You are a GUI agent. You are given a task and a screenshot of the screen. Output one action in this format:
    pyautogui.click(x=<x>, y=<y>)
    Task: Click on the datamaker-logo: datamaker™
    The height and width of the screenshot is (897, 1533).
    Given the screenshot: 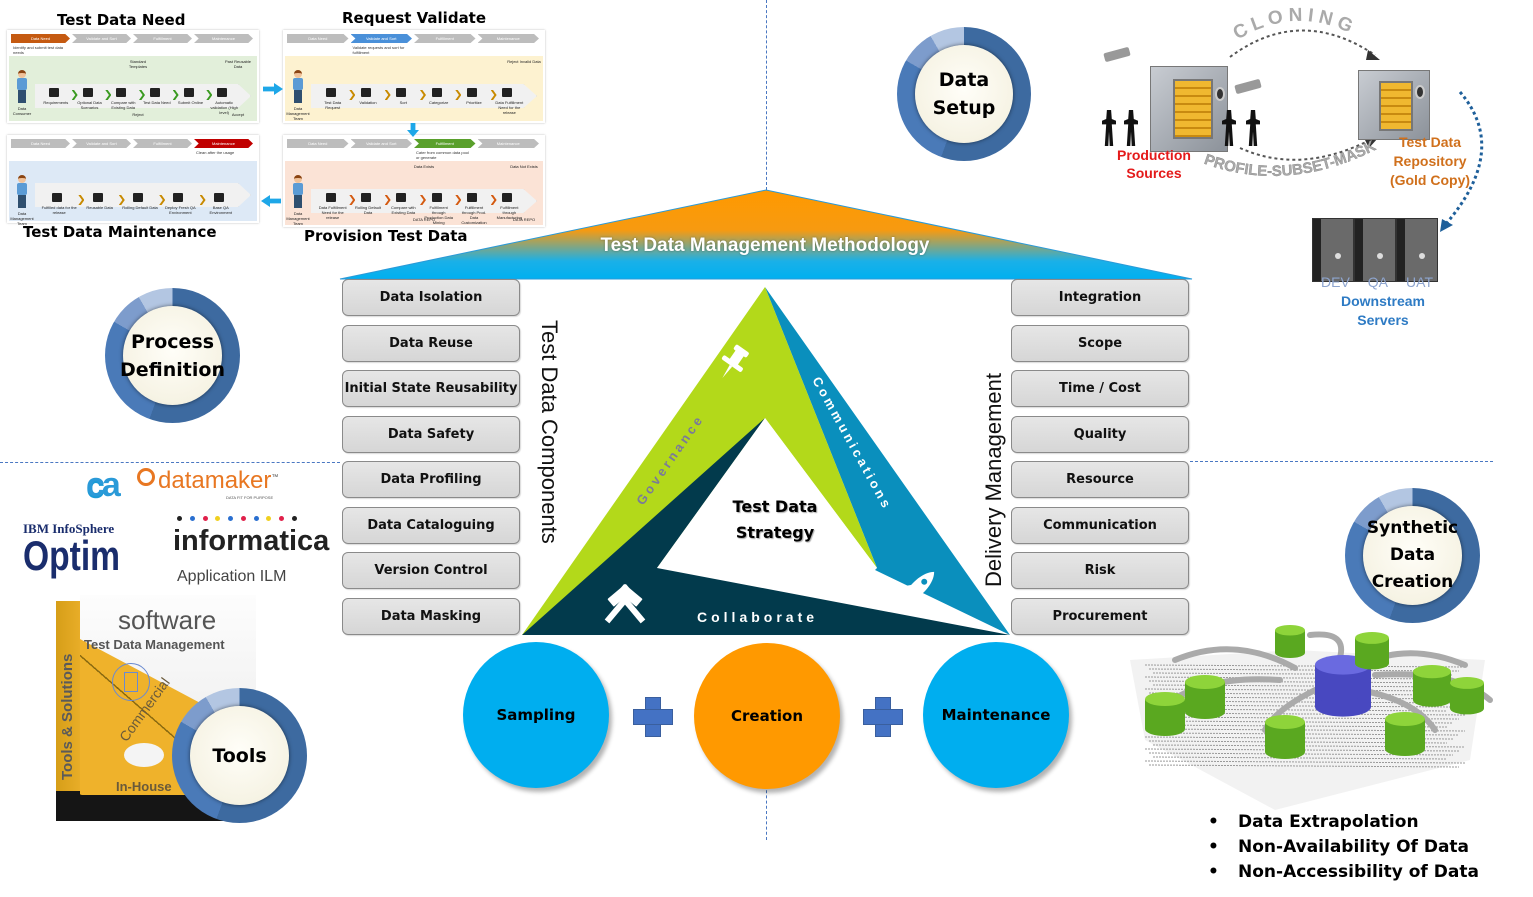 What is the action you would take?
    pyautogui.click(x=218, y=481)
    